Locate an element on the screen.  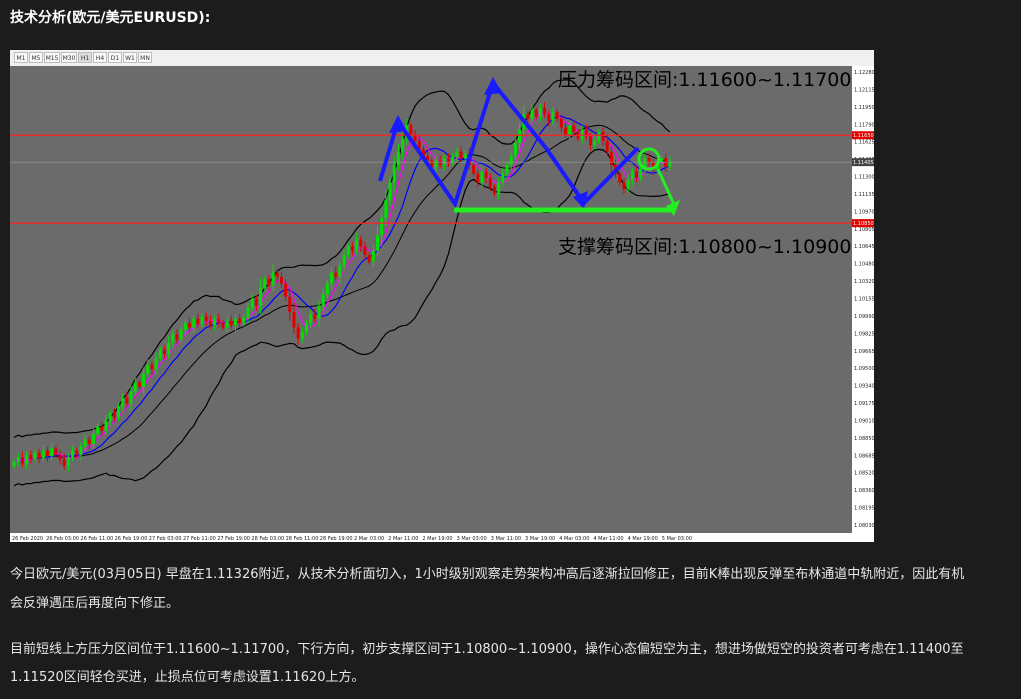
timeframe-mn-button: MN is located at coordinates (145, 57).